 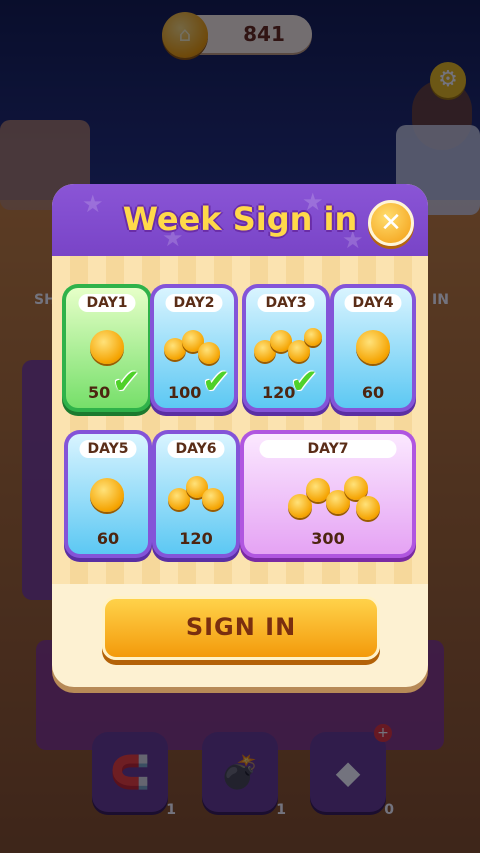 What do you see at coordinates (196, 494) in the screenshot?
I see `day-card-6: DAY6 120` at bounding box center [196, 494].